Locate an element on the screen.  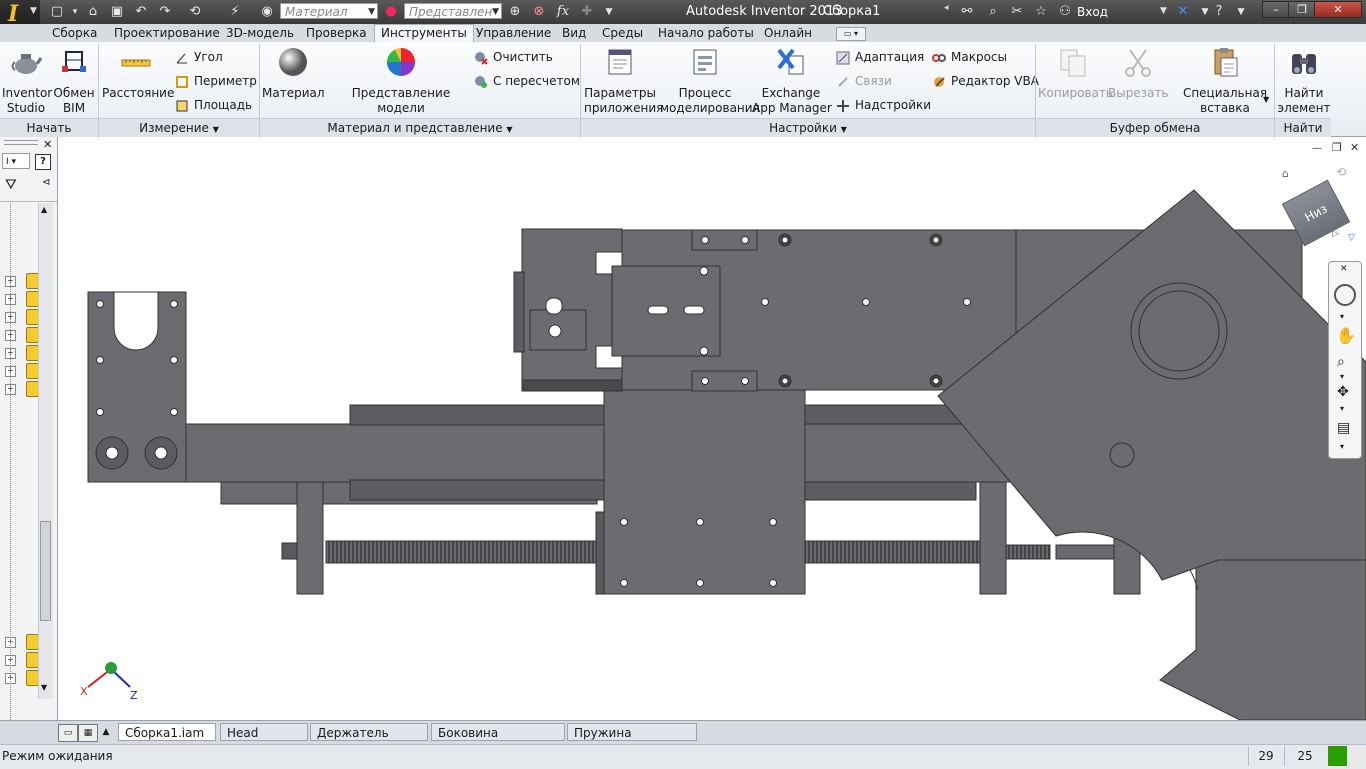
clear-appearance-button: Очистить is located at coordinates (513, 57).